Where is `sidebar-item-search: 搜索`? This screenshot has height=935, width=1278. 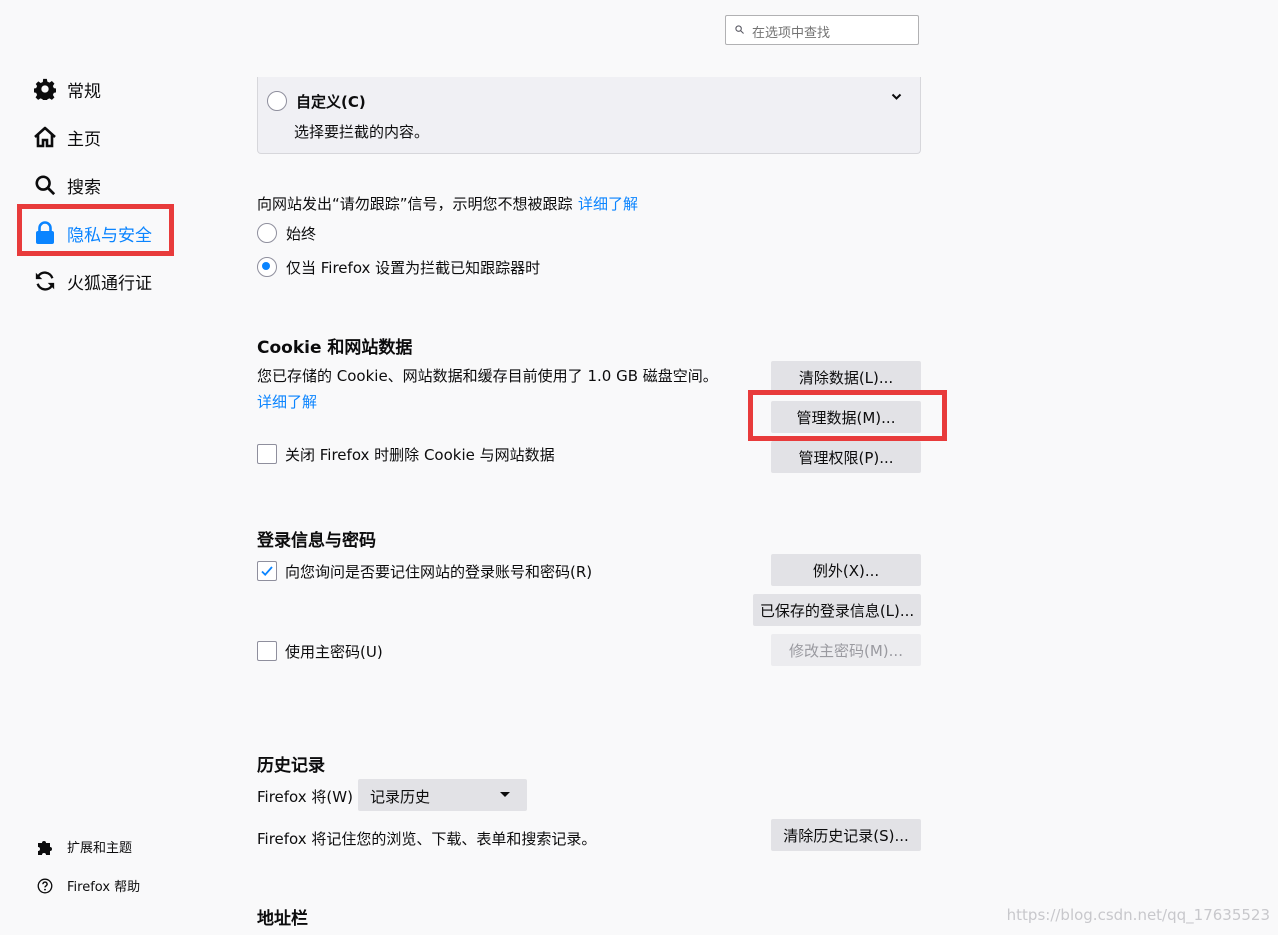 sidebar-item-search: 搜索 is located at coordinates (67, 185).